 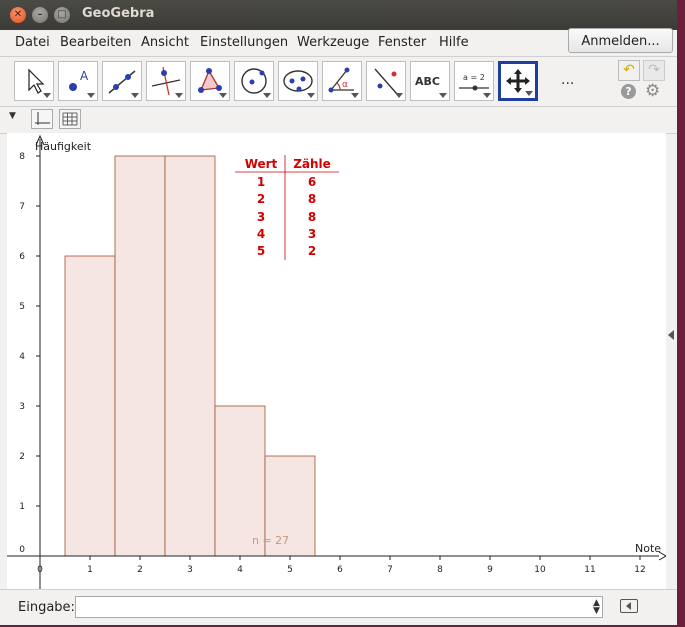 What do you see at coordinates (390, 570) in the screenshot?
I see `x-tick-label: 7` at bounding box center [390, 570].